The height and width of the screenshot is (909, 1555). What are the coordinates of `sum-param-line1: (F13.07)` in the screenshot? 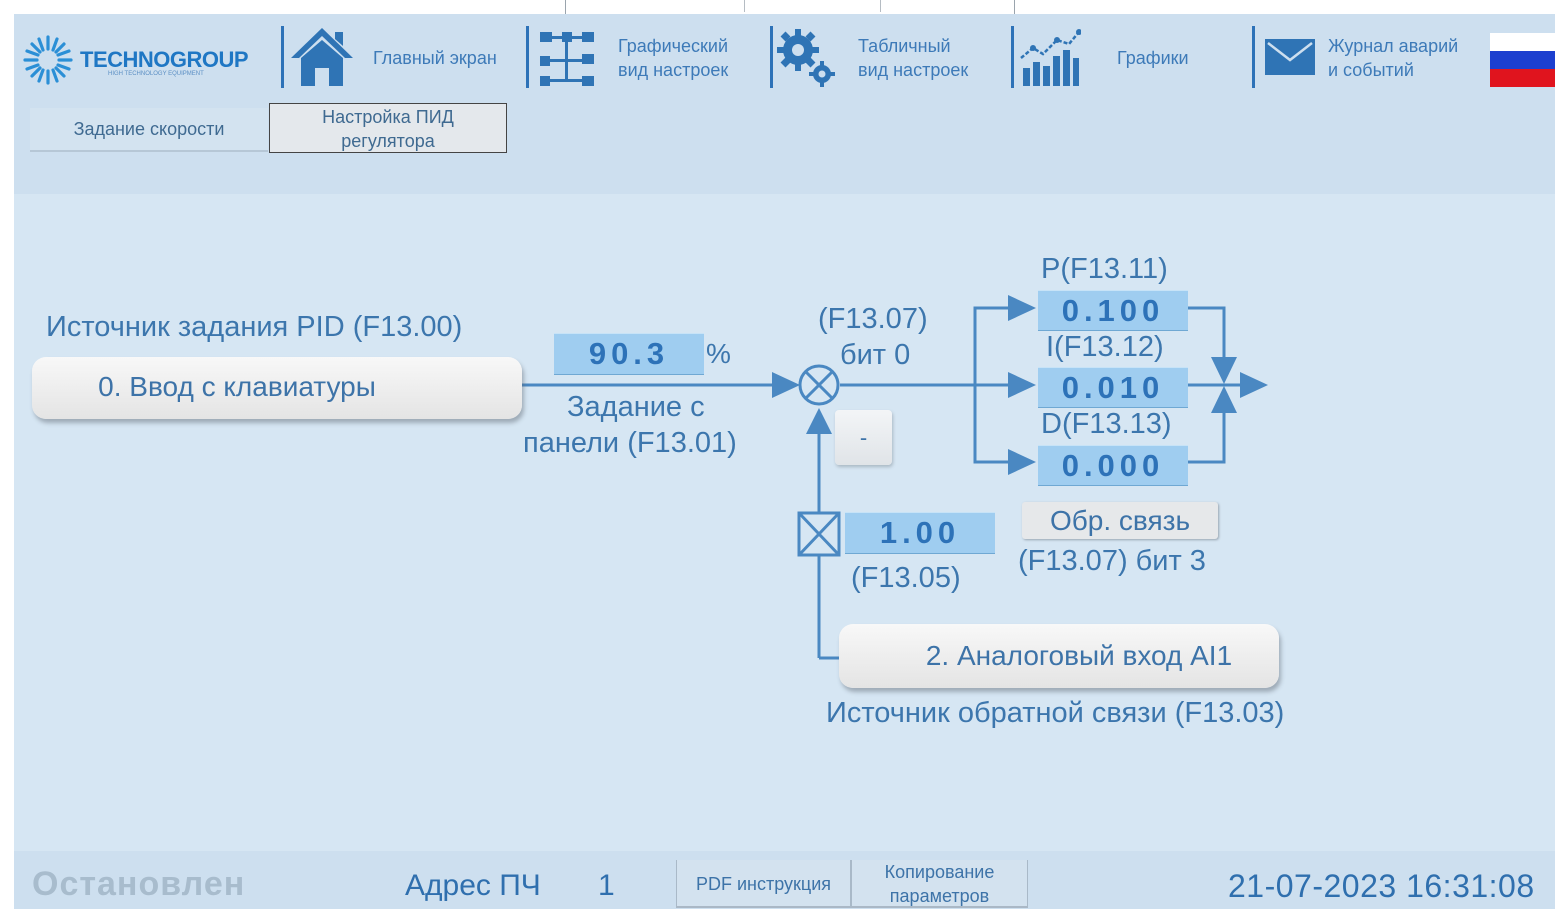 It's located at (873, 319).